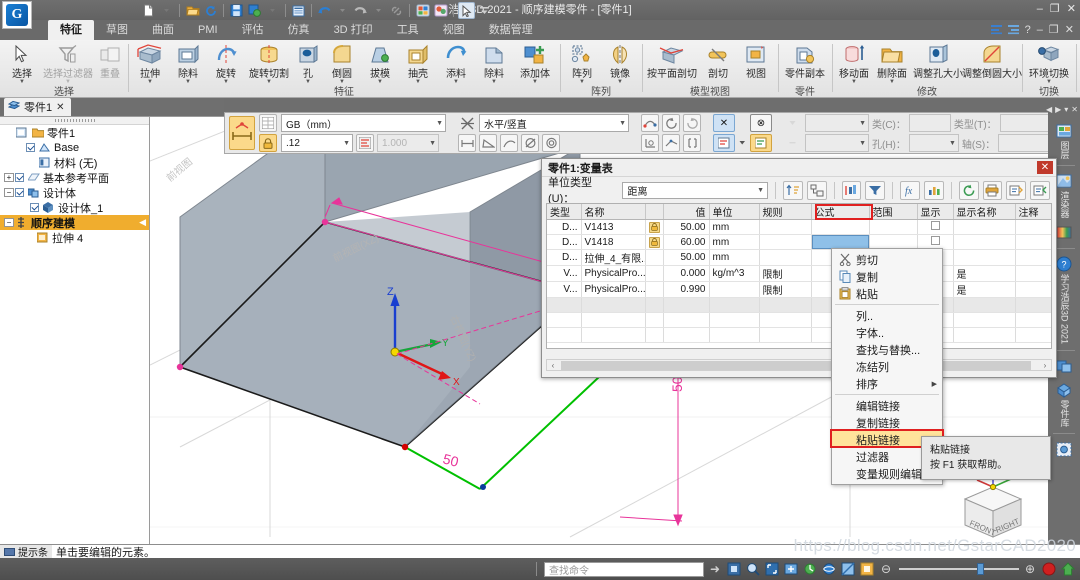 This screenshot has height=580, width=1080. What do you see at coordinates (1066, 109) in the screenshot?
I see `dock-menu-icon: ▾` at bounding box center [1066, 109].